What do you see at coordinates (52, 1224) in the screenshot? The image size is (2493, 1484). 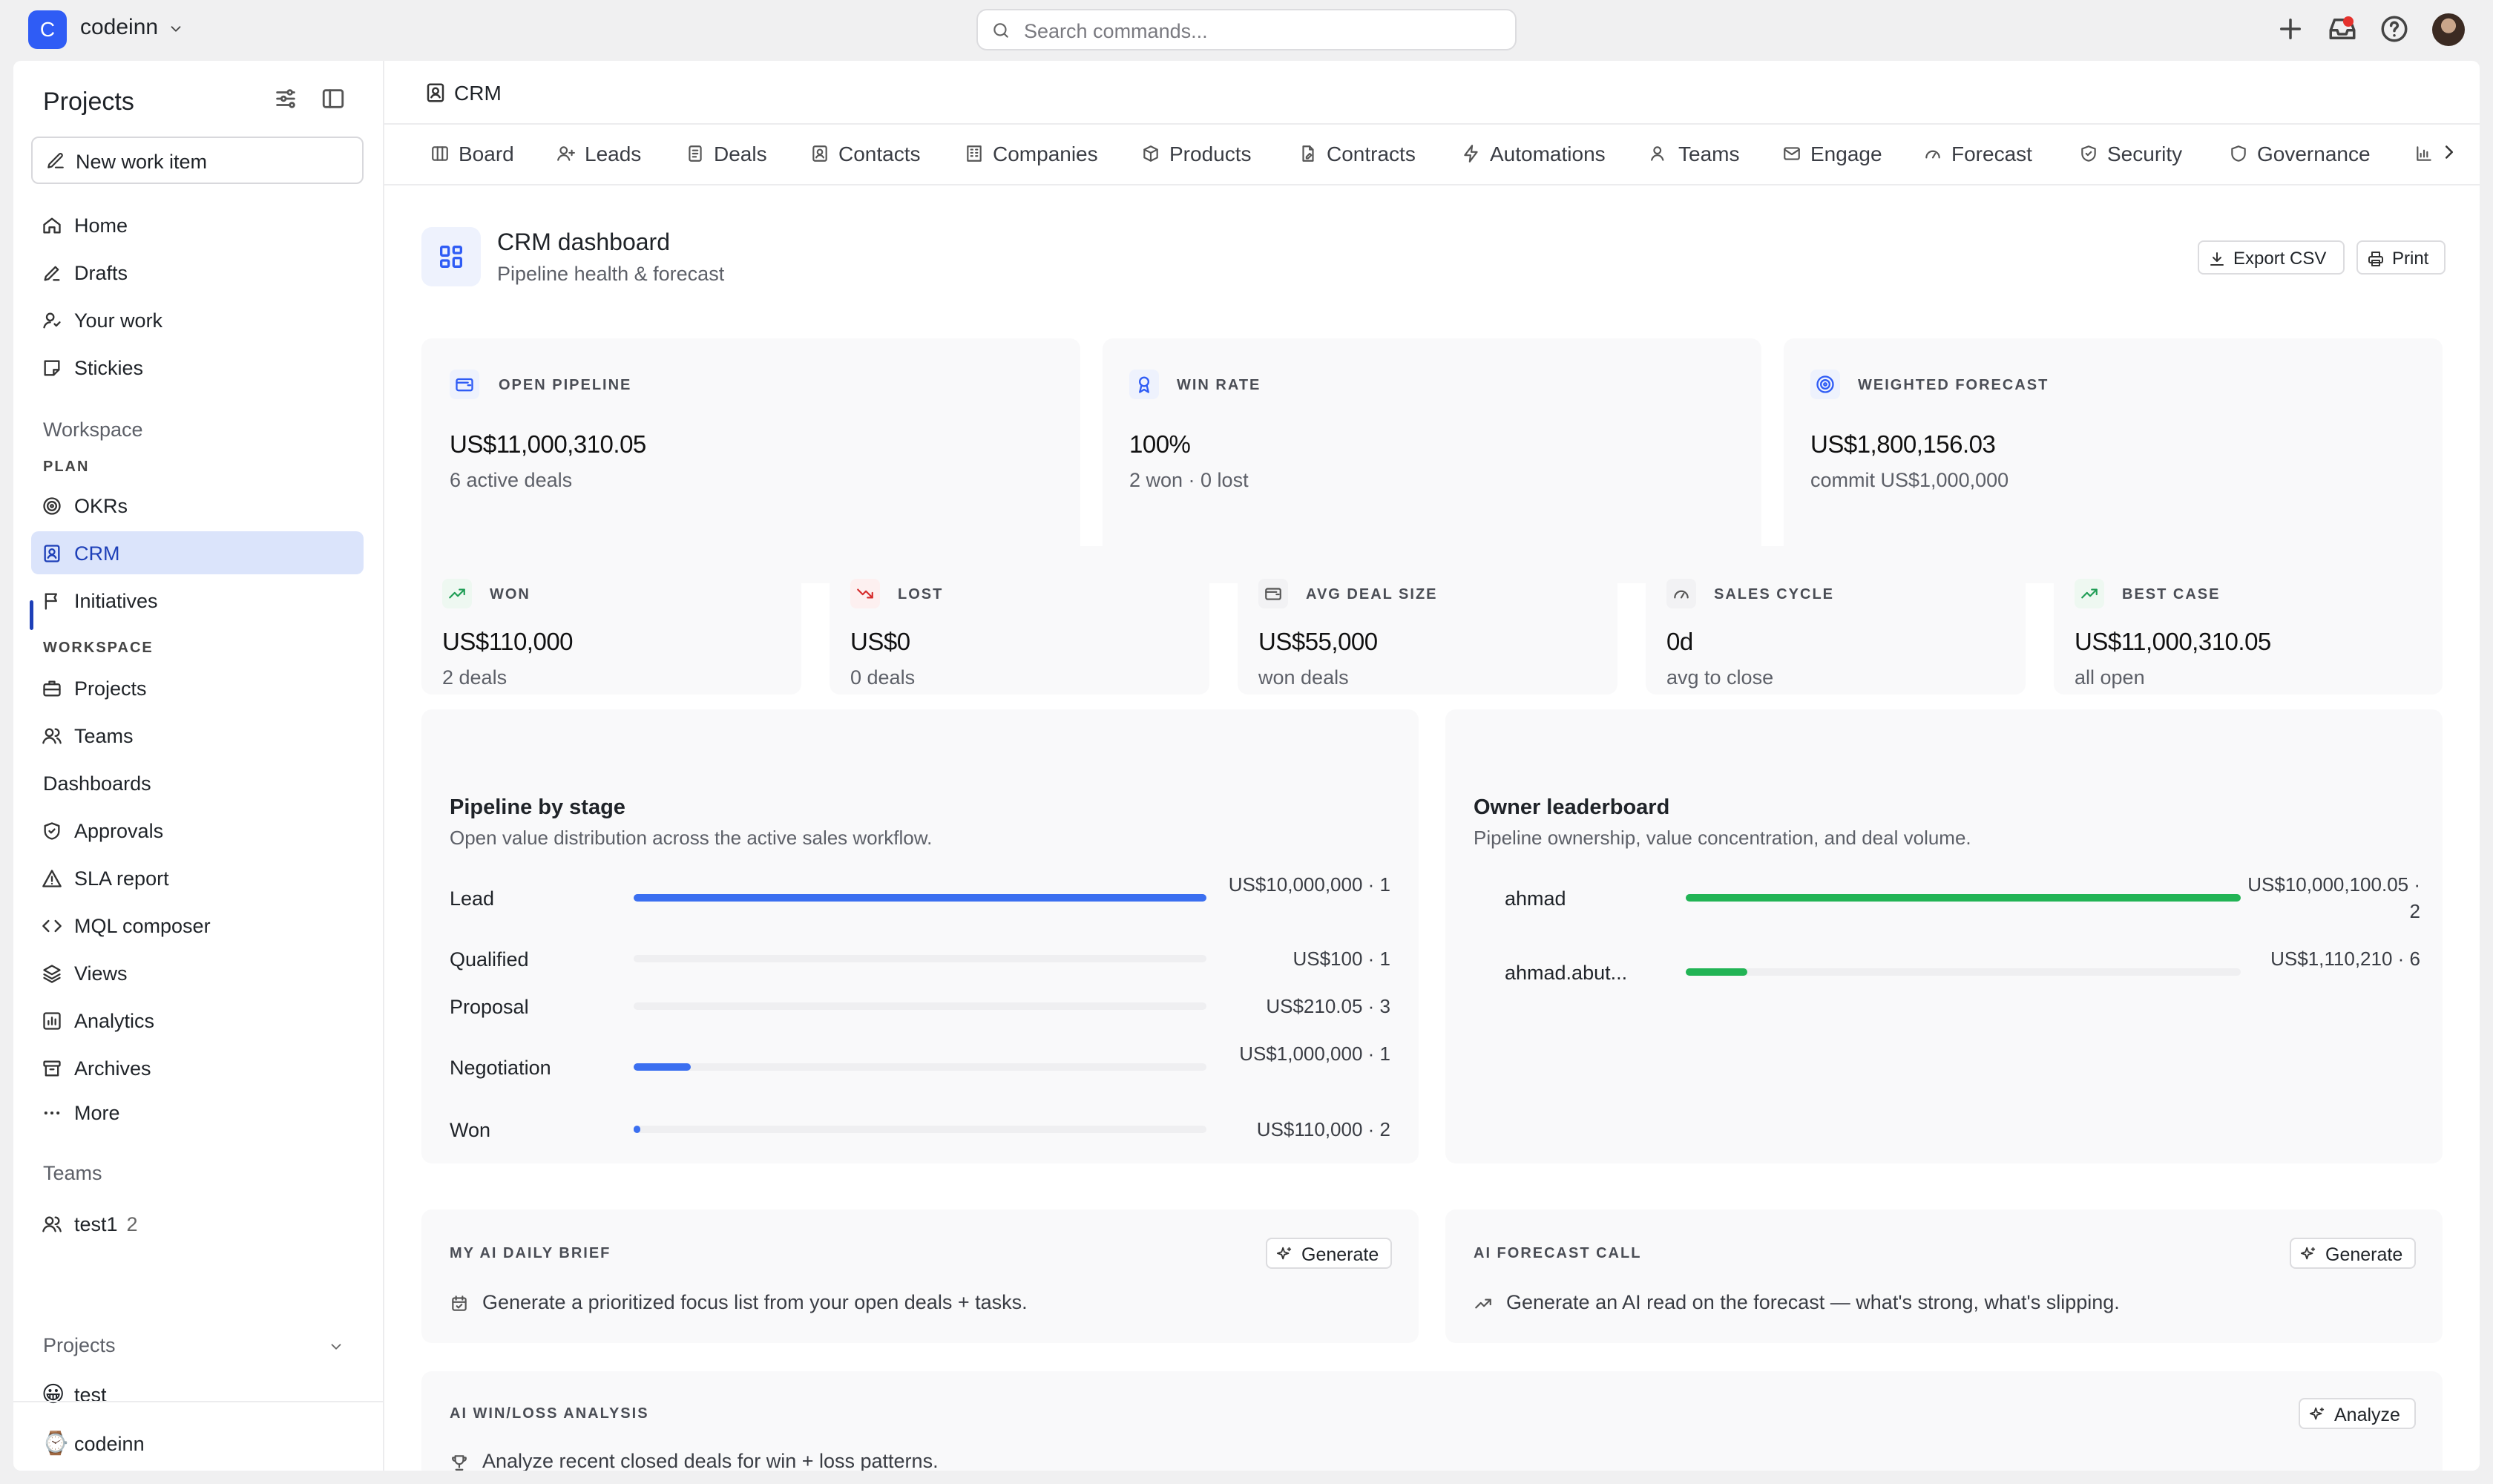 I see `users-icon` at bounding box center [52, 1224].